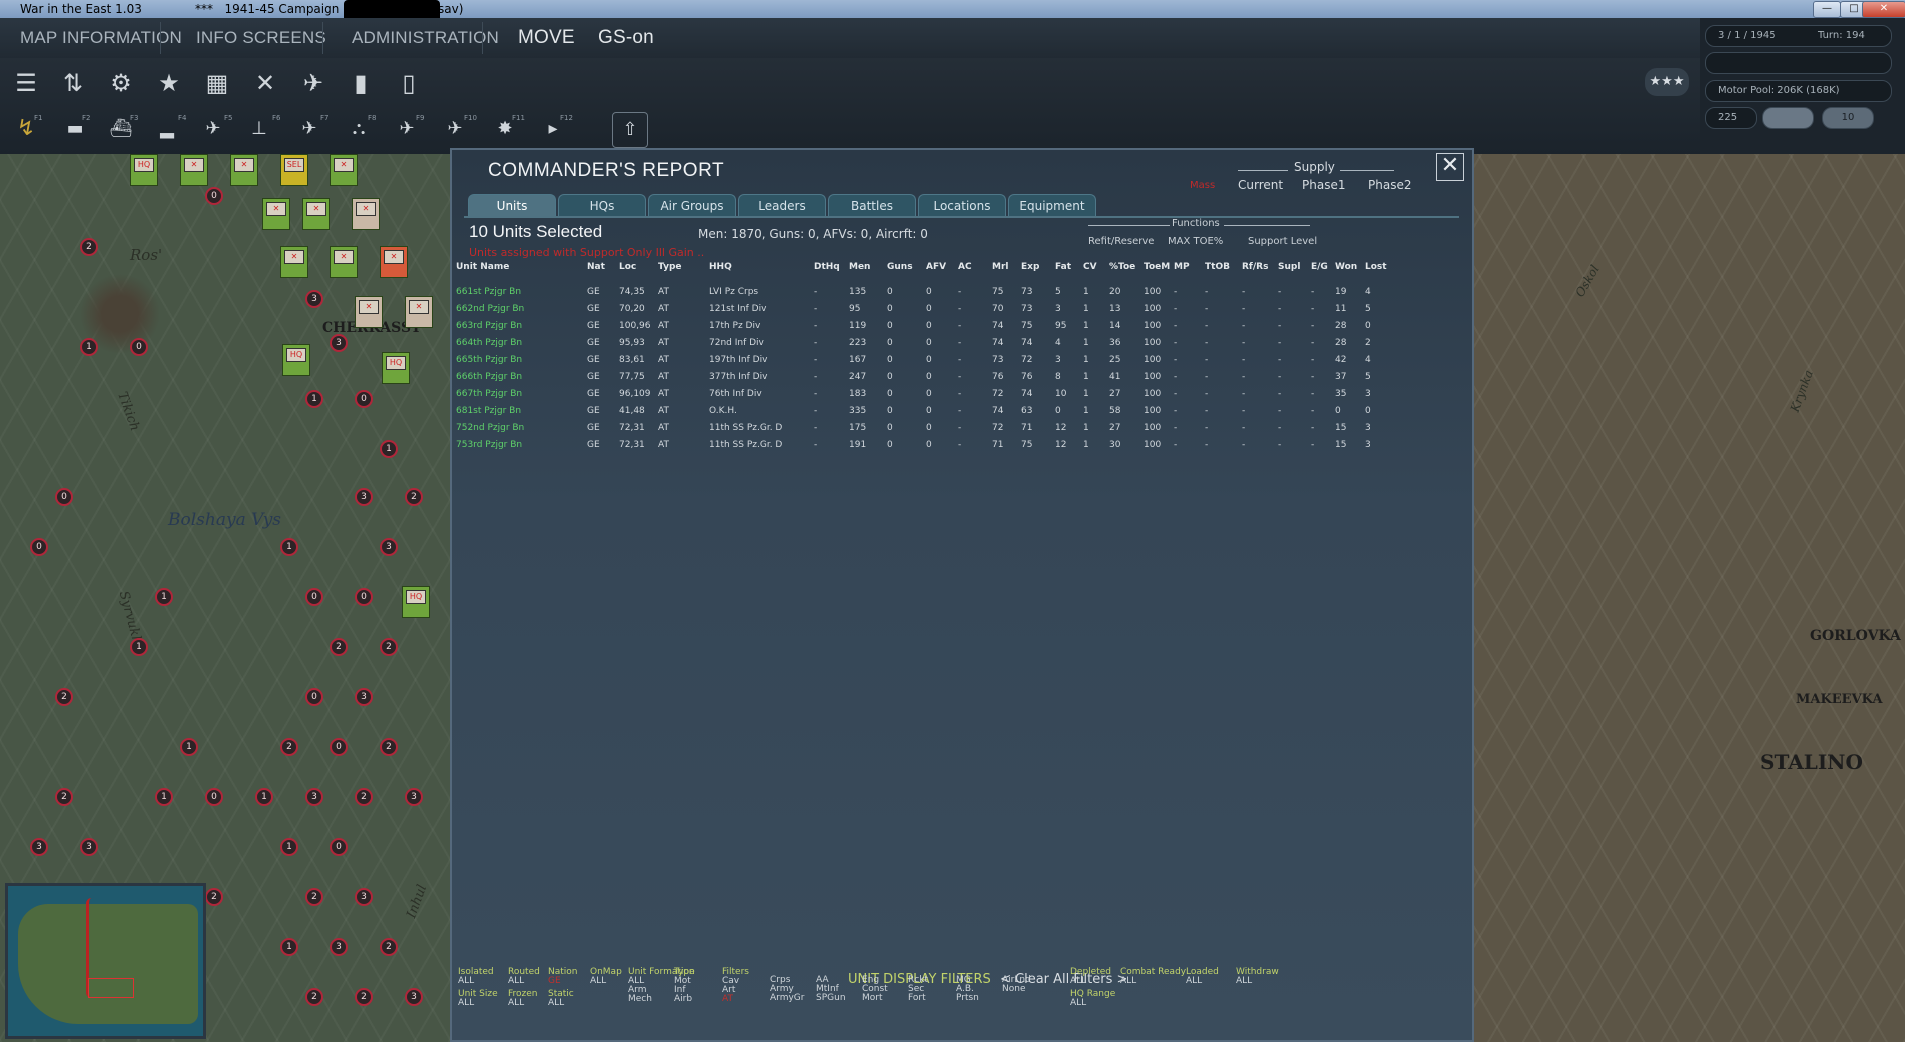  I want to click on filter-group: OnMap ALL, so click(606, 977).